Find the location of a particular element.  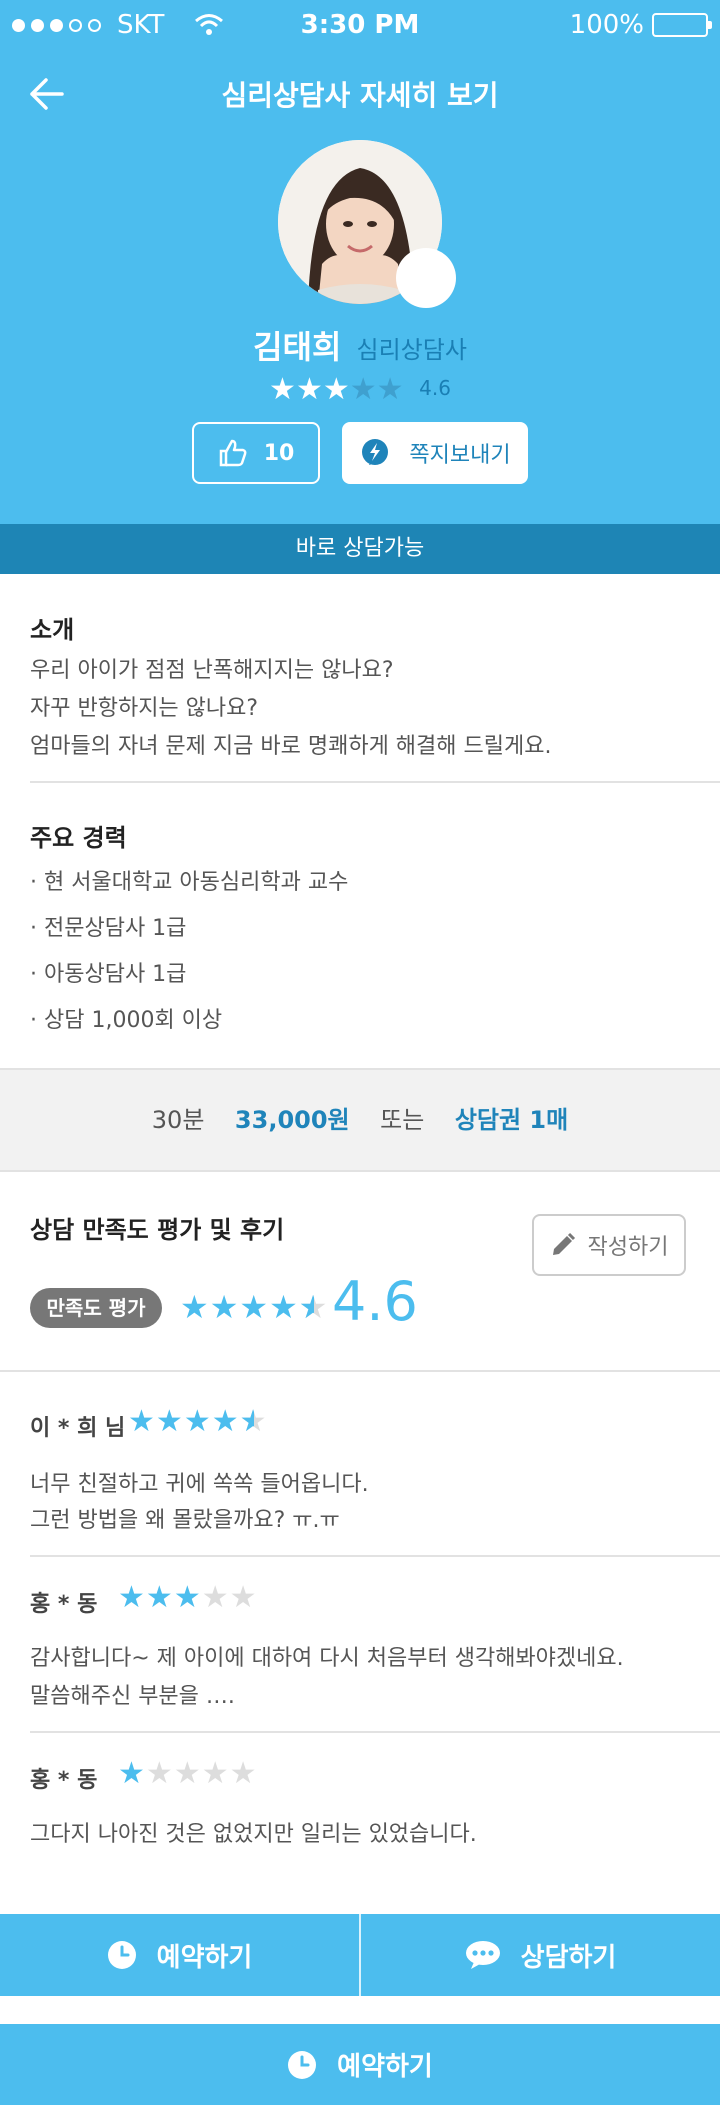

battery-icon is located at coordinates (682, 25).